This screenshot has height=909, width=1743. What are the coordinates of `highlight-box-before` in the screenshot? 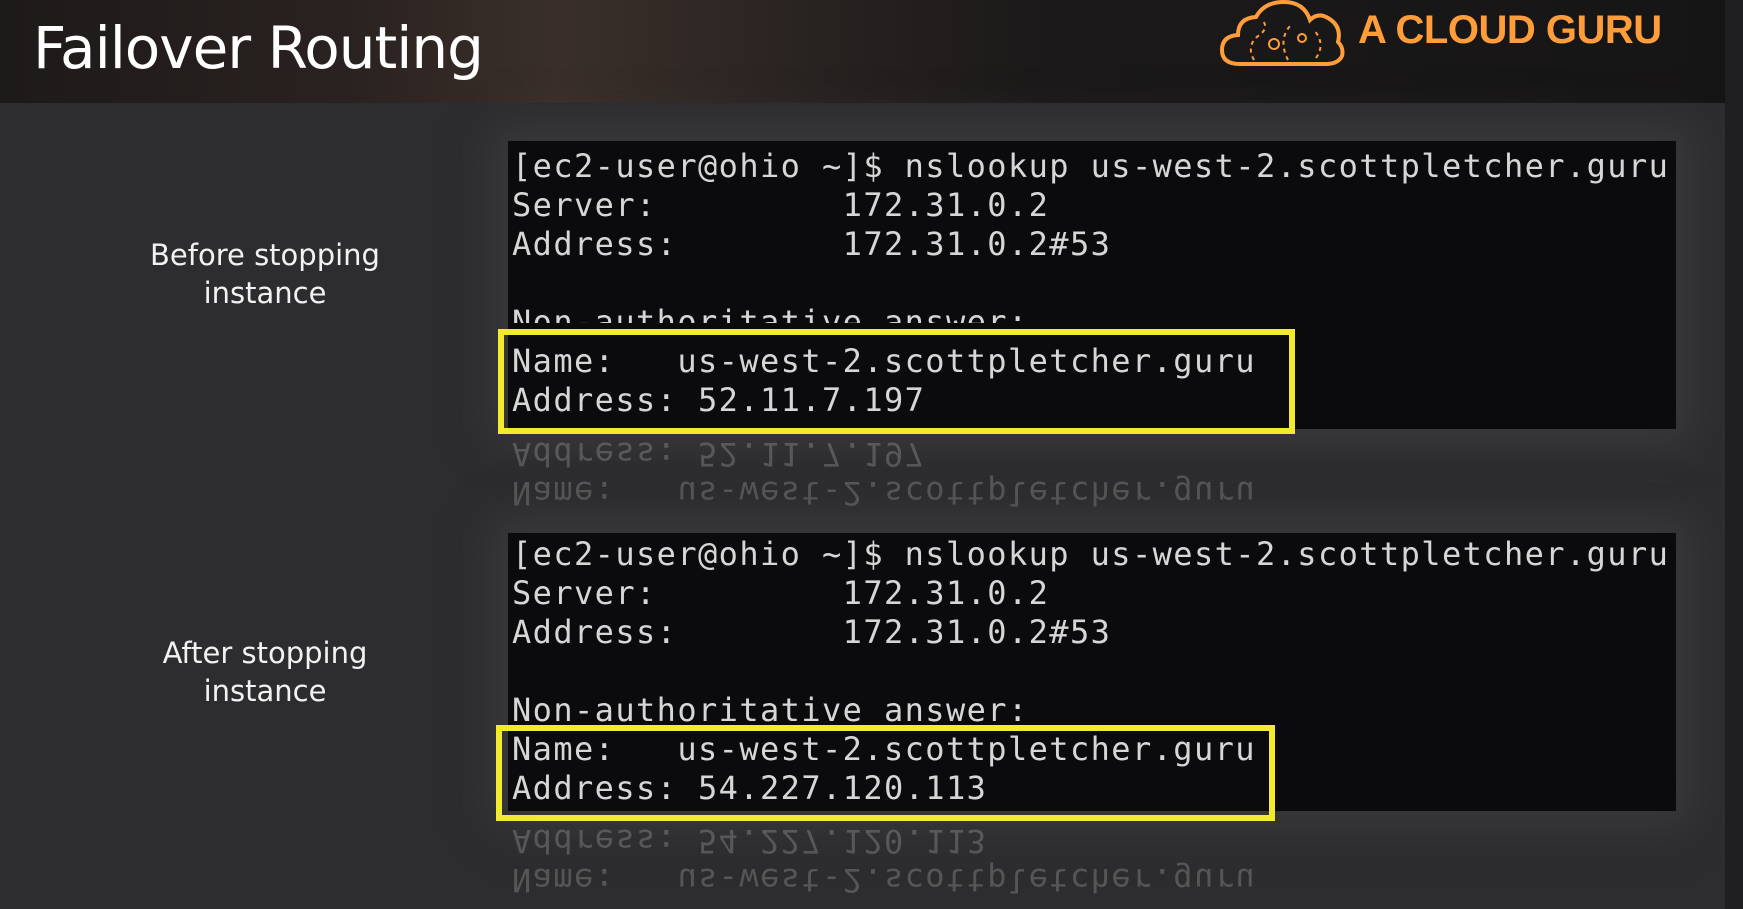 It's located at (896, 381).